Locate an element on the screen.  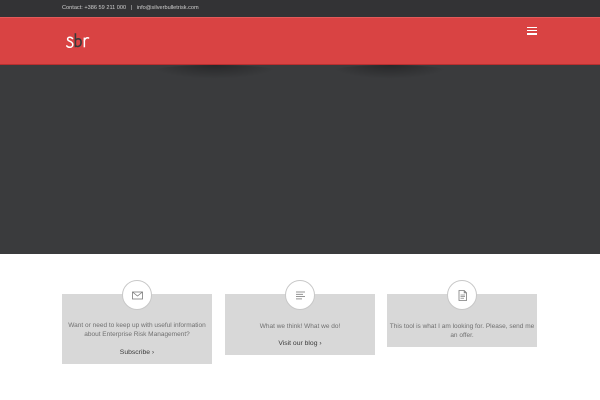
sbr-logo-mark is located at coordinates (78, 41).